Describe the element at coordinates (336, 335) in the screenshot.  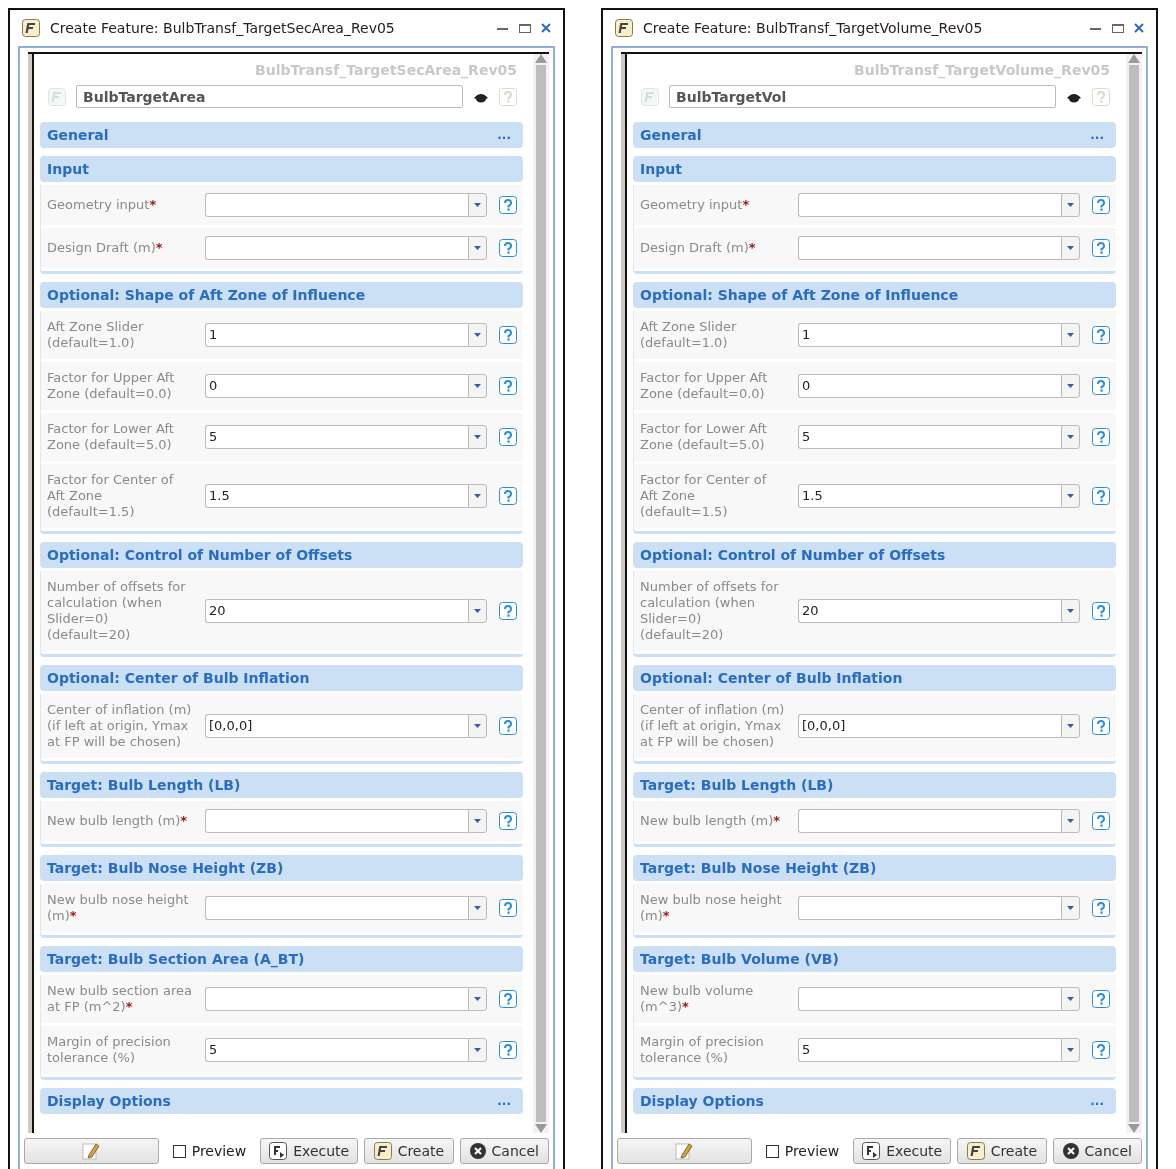
I see `combo-field: 1` at that location.